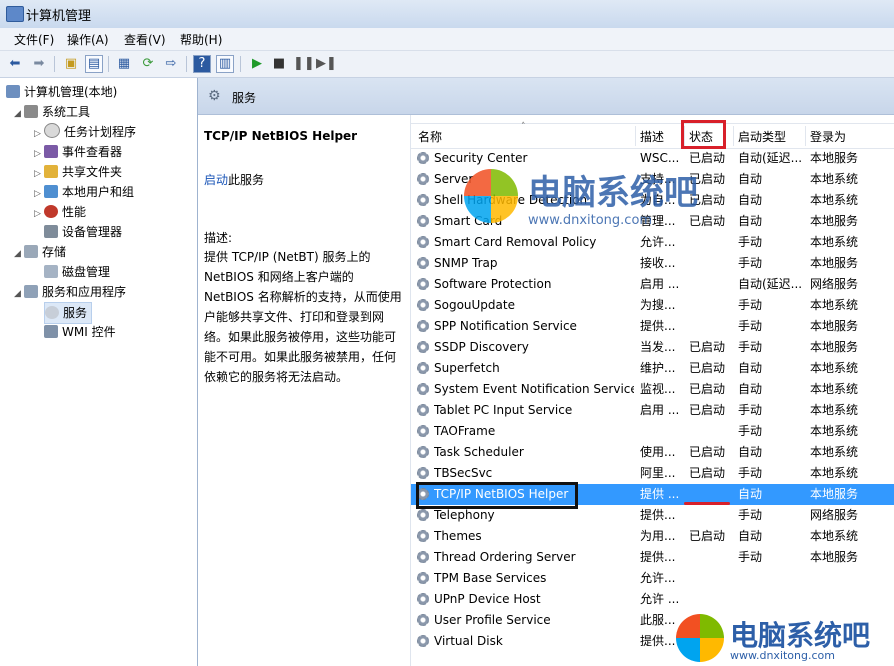 The height and width of the screenshot is (666, 894). What do you see at coordinates (750, 515) in the screenshot?
I see `service-startup: 手动` at bounding box center [750, 515].